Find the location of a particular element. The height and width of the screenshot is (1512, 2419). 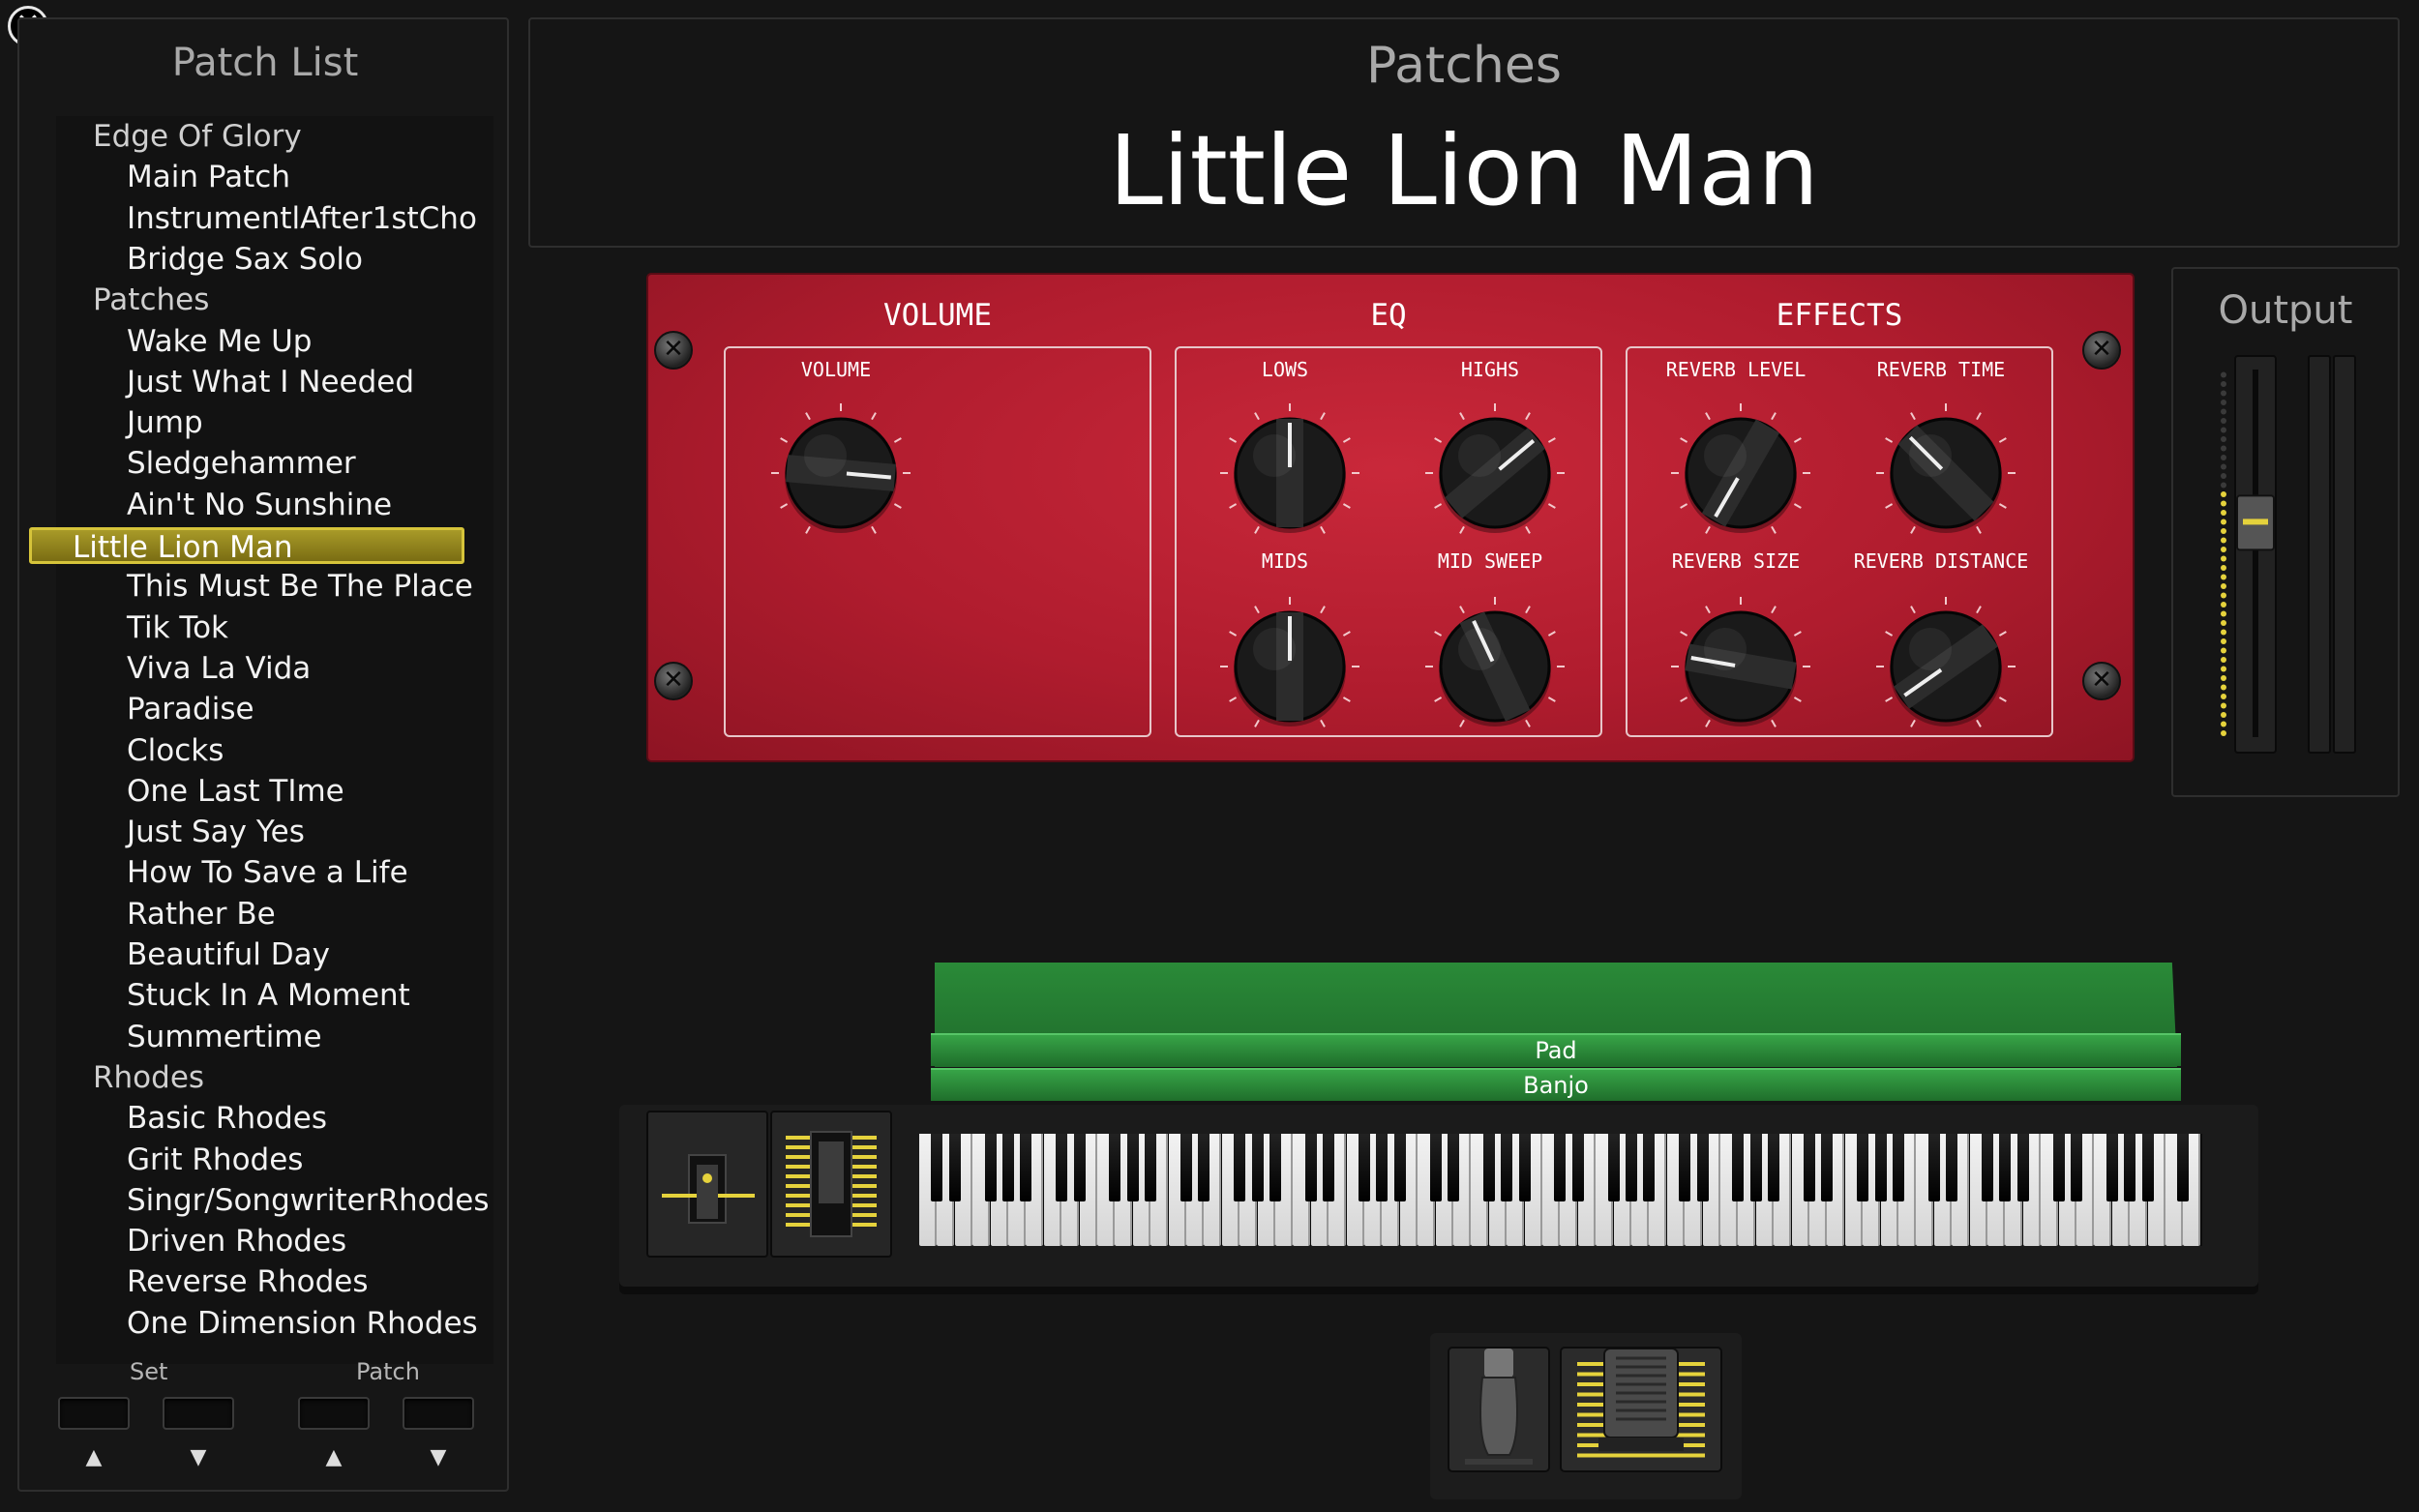

patch-list-item: Singr/SongwriterRhodes is located at coordinates (304, 1200).